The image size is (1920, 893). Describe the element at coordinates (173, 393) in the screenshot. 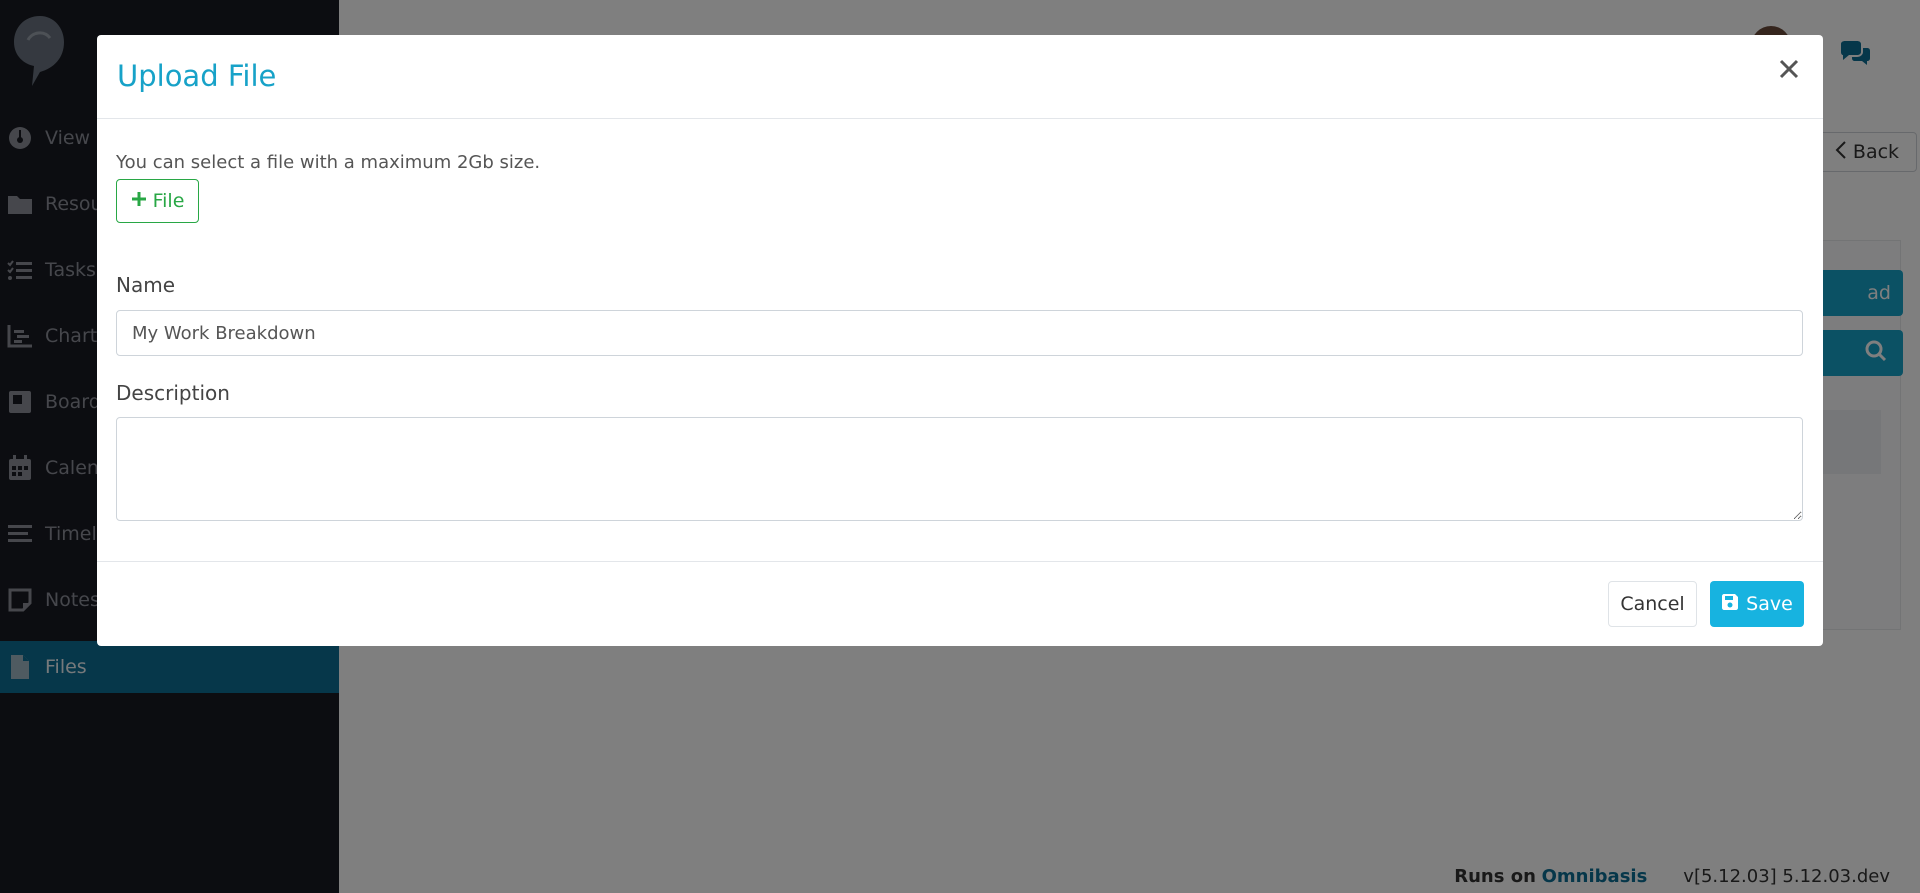

I see `description-label: Description` at that location.